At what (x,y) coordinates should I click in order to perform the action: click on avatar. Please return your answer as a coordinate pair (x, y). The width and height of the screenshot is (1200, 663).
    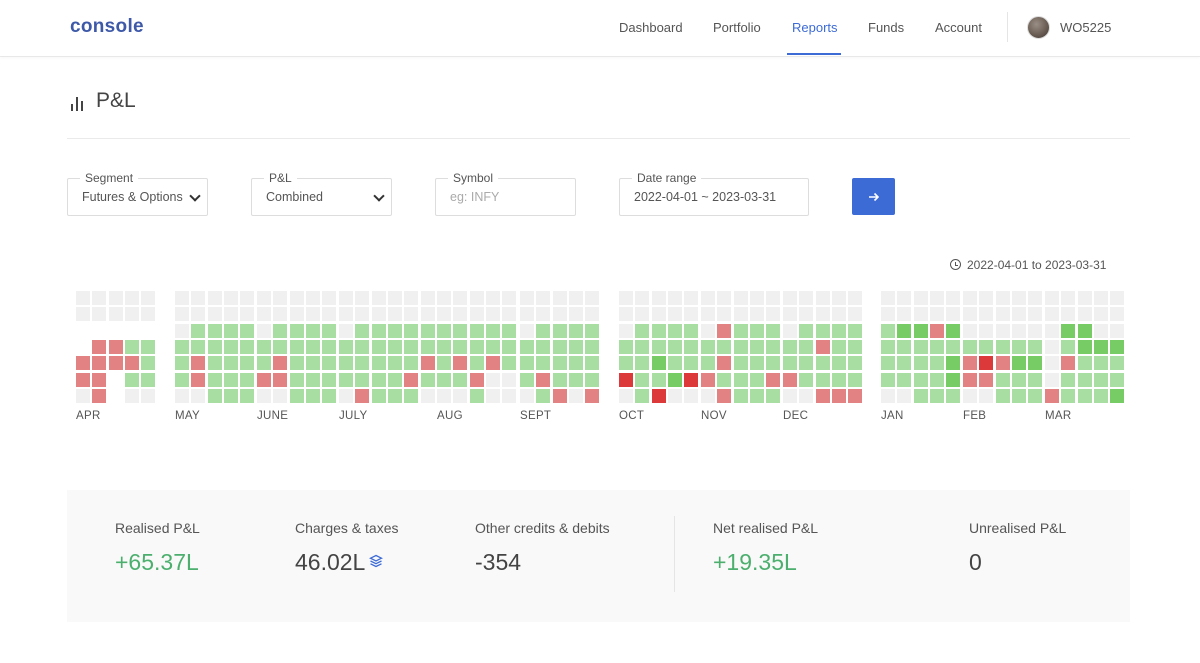
    Looking at the image, I should click on (1038, 27).